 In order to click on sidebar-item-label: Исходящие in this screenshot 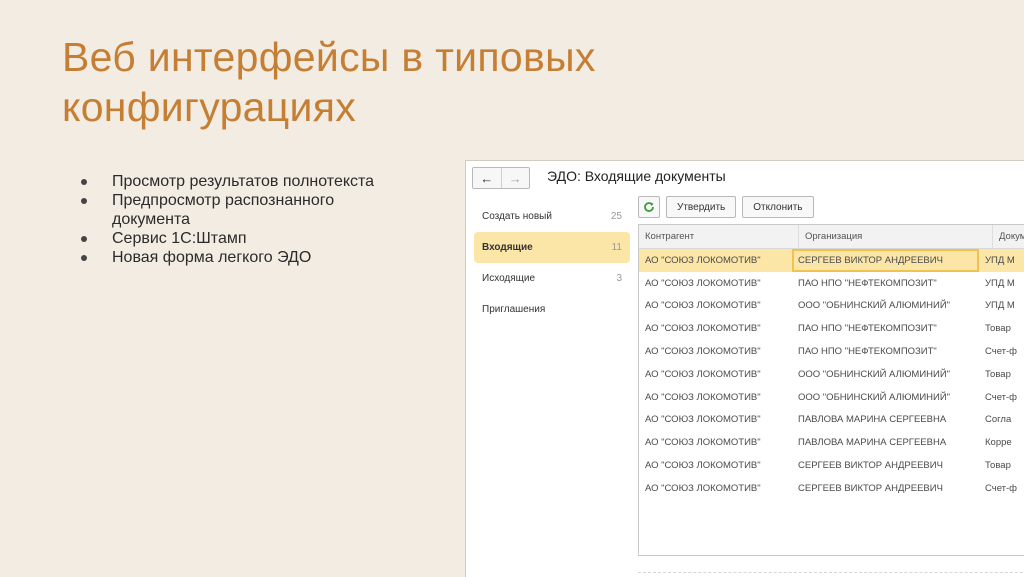, I will do `click(509, 278)`.